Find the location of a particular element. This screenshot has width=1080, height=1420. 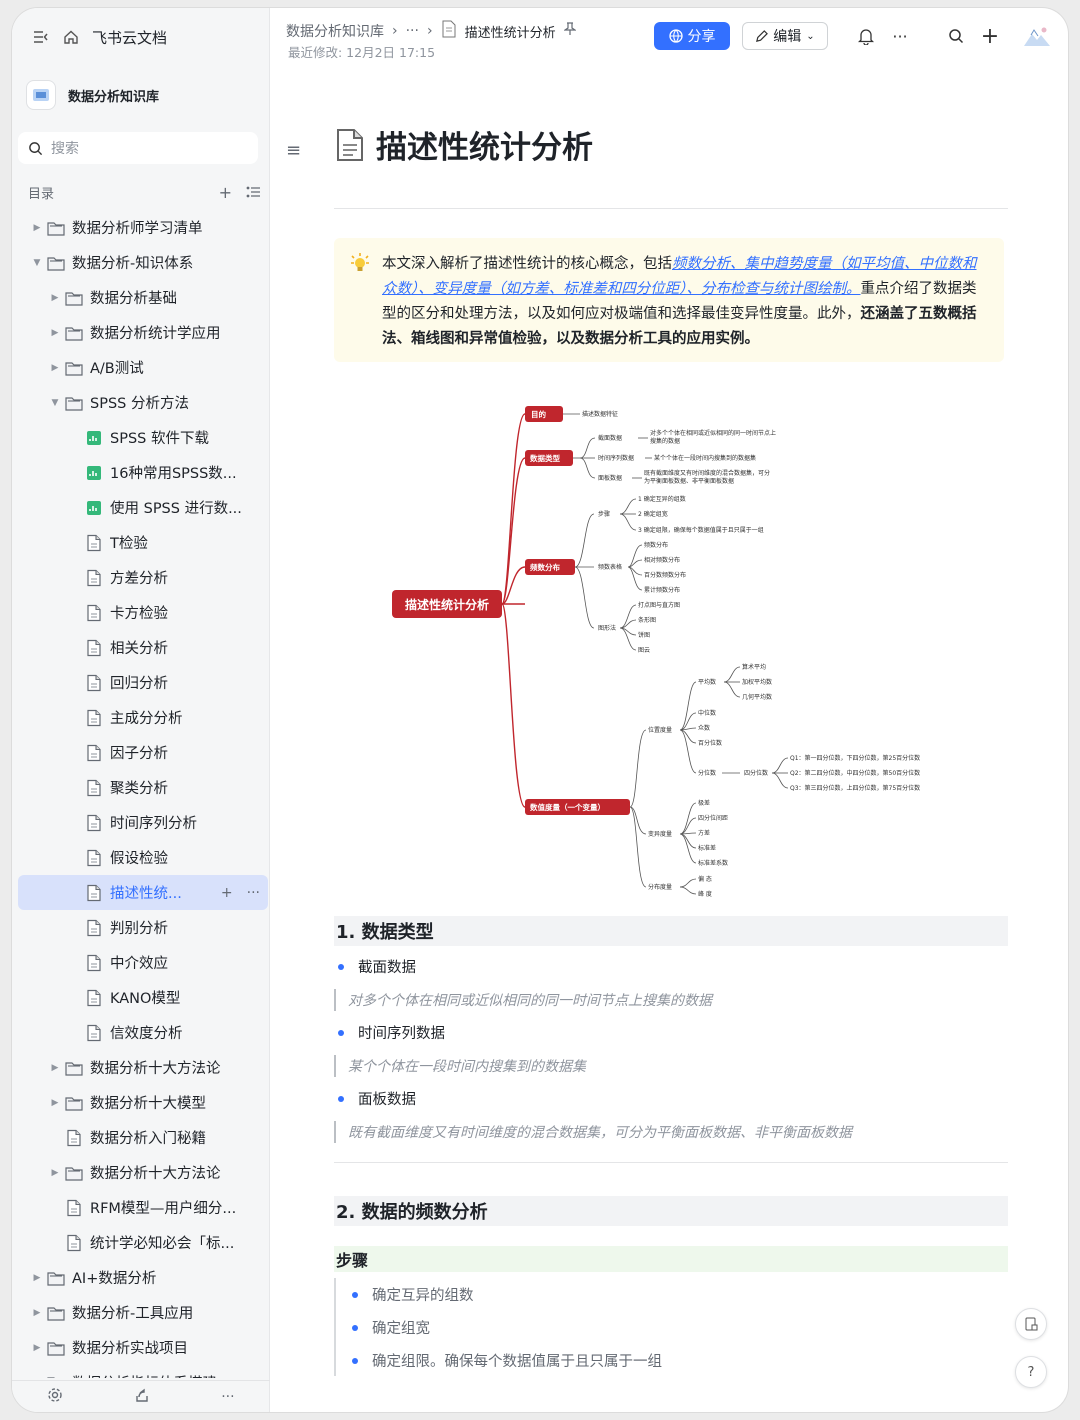

sidebar-item: 描述性统... + ··· is located at coordinates (143, 892).